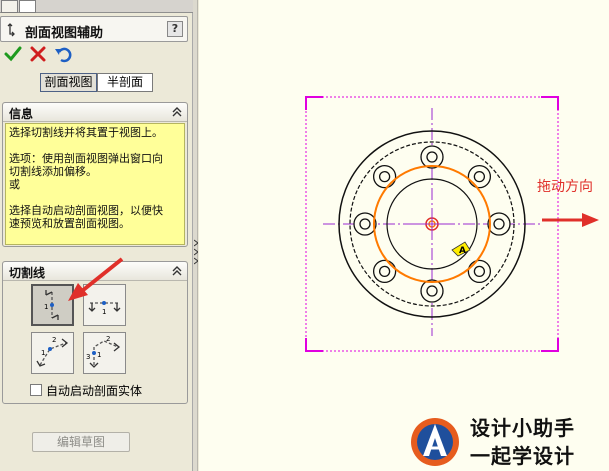 The width and height of the screenshot is (609, 471). What do you see at coordinates (21, 114) in the screenshot?
I see `info-group-title: 信息` at bounding box center [21, 114].